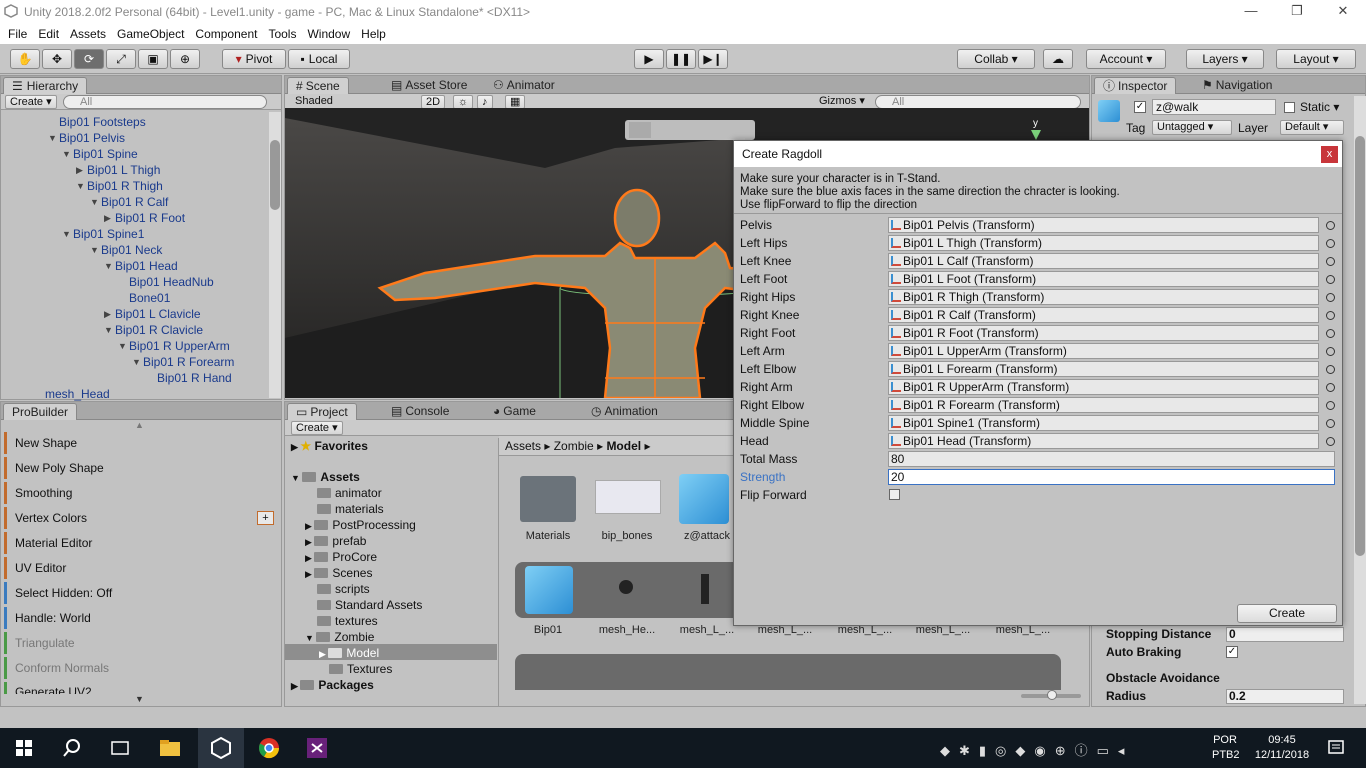 The image size is (1366, 768). Describe the element at coordinates (1103, 279) in the screenshot. I see `left-foot-field: Bip01 L Foot (Transform)` at that location.